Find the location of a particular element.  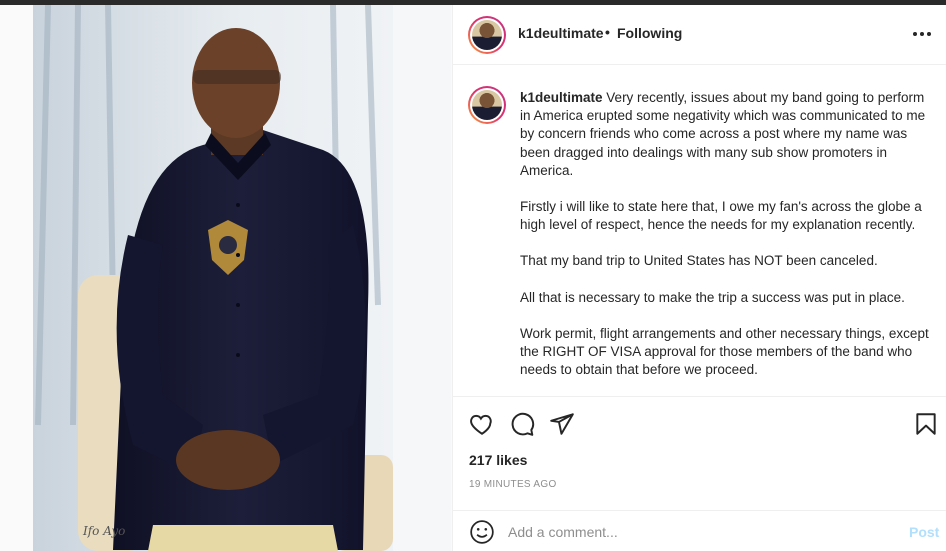

paper-plane-icon is located at coordinates (562, 424).